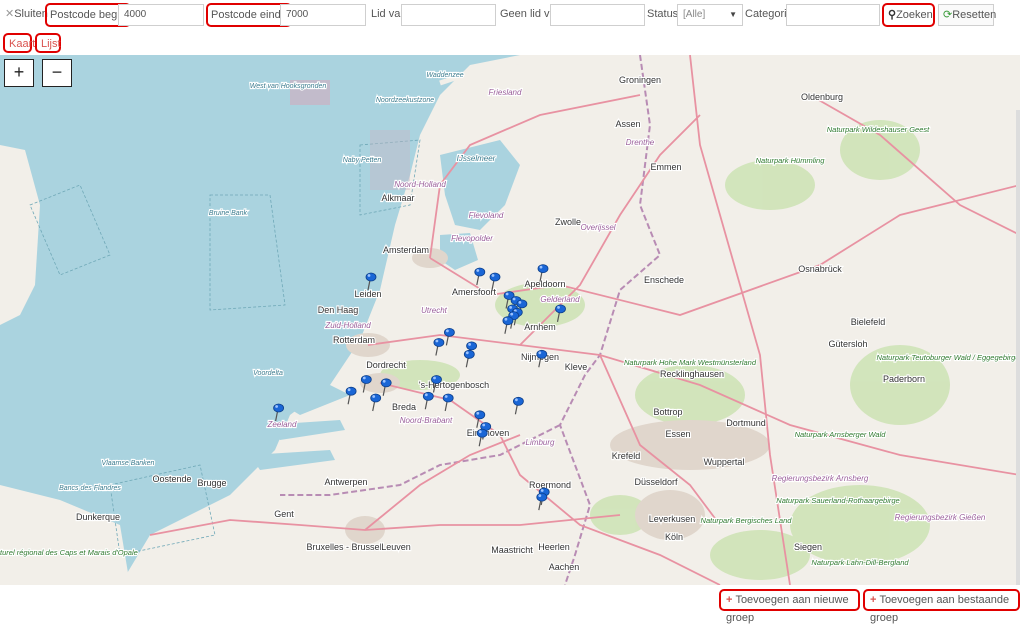 The width and height of the screenshot is (1024, 627). I want to click on map-label-city: Gütersloh, so click(847, 344).